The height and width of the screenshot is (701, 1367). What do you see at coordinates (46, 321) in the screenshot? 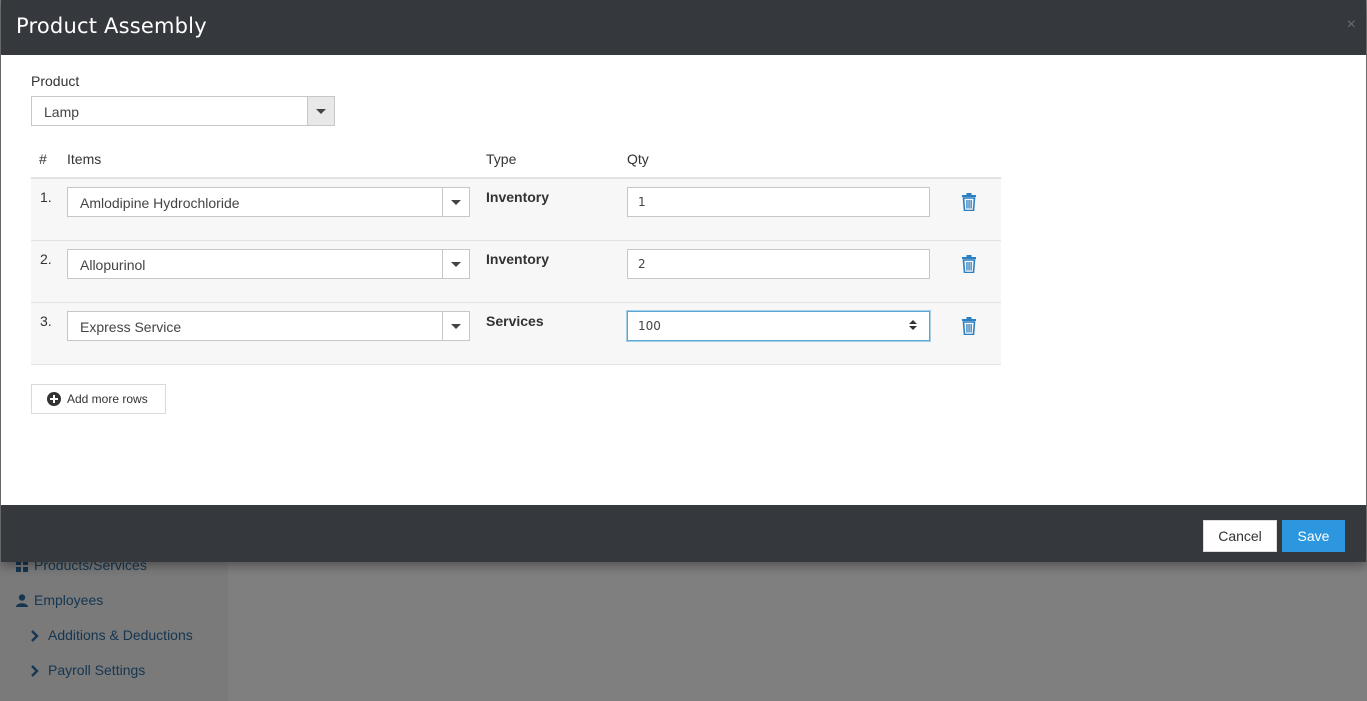
I see `row-number: 3.` at bounding box center [46, 321].